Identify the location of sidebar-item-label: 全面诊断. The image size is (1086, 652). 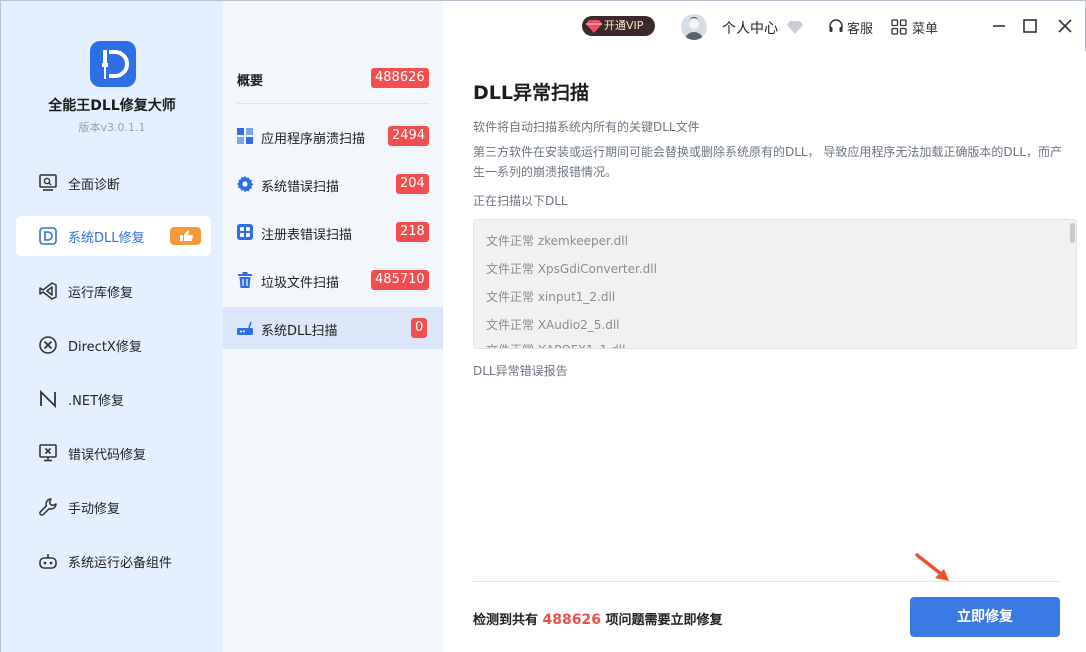
(94, 185).